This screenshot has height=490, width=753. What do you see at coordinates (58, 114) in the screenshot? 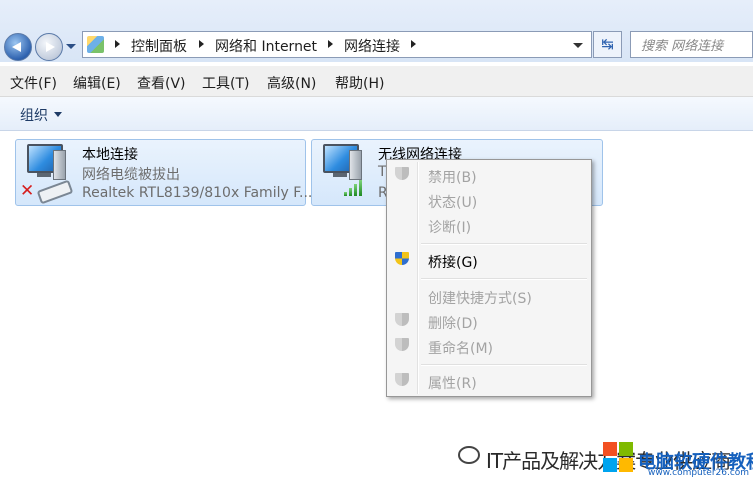
I see `chevron-down-icon` at bounding box center [58, 114].